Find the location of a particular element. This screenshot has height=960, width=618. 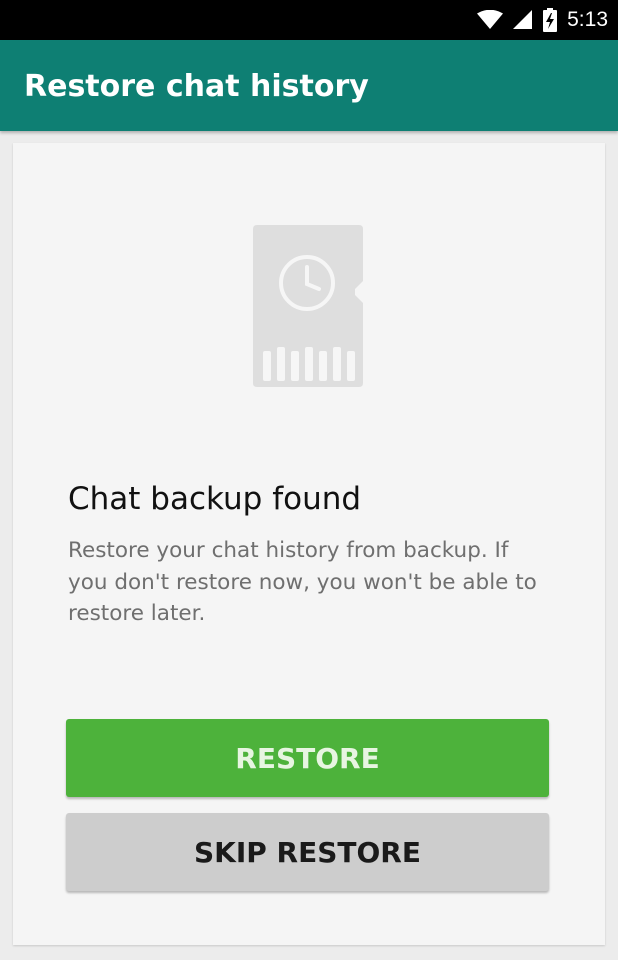

sd-card-clock-icon is located at coordinates (308, 306).